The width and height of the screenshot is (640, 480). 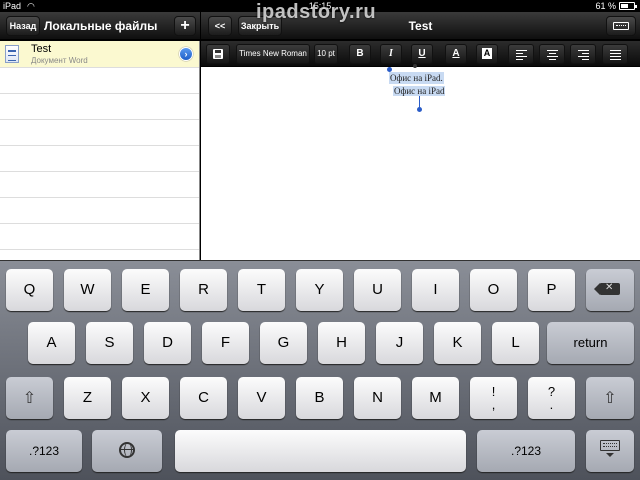 I want to click on key-i: I, so click(x=435, y=290).